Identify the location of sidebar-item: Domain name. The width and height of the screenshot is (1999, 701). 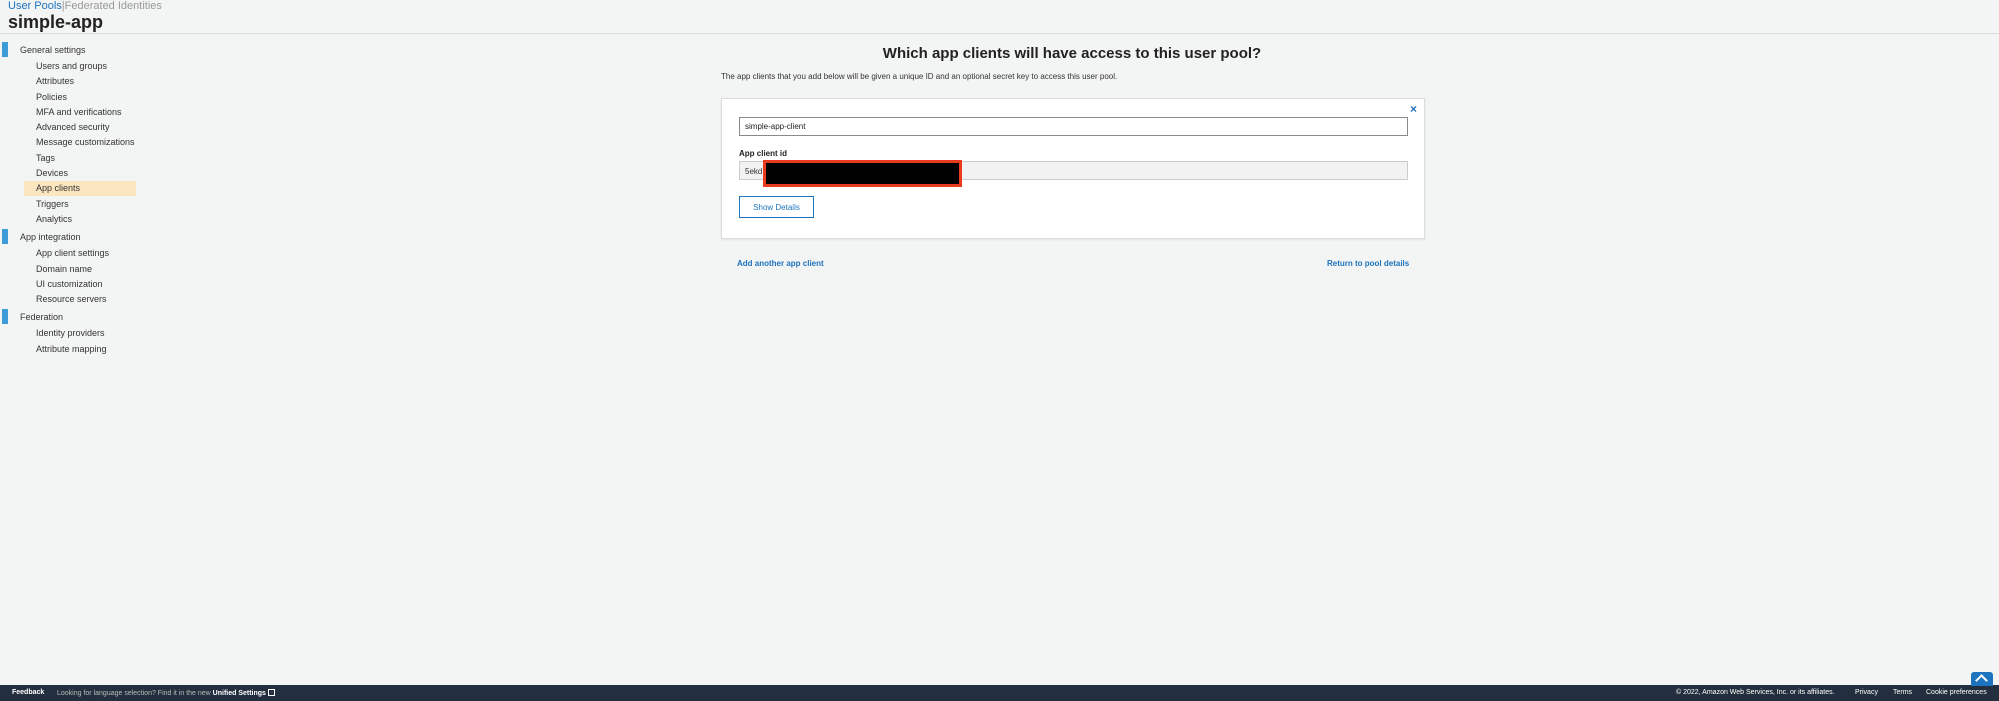
(70, 269).